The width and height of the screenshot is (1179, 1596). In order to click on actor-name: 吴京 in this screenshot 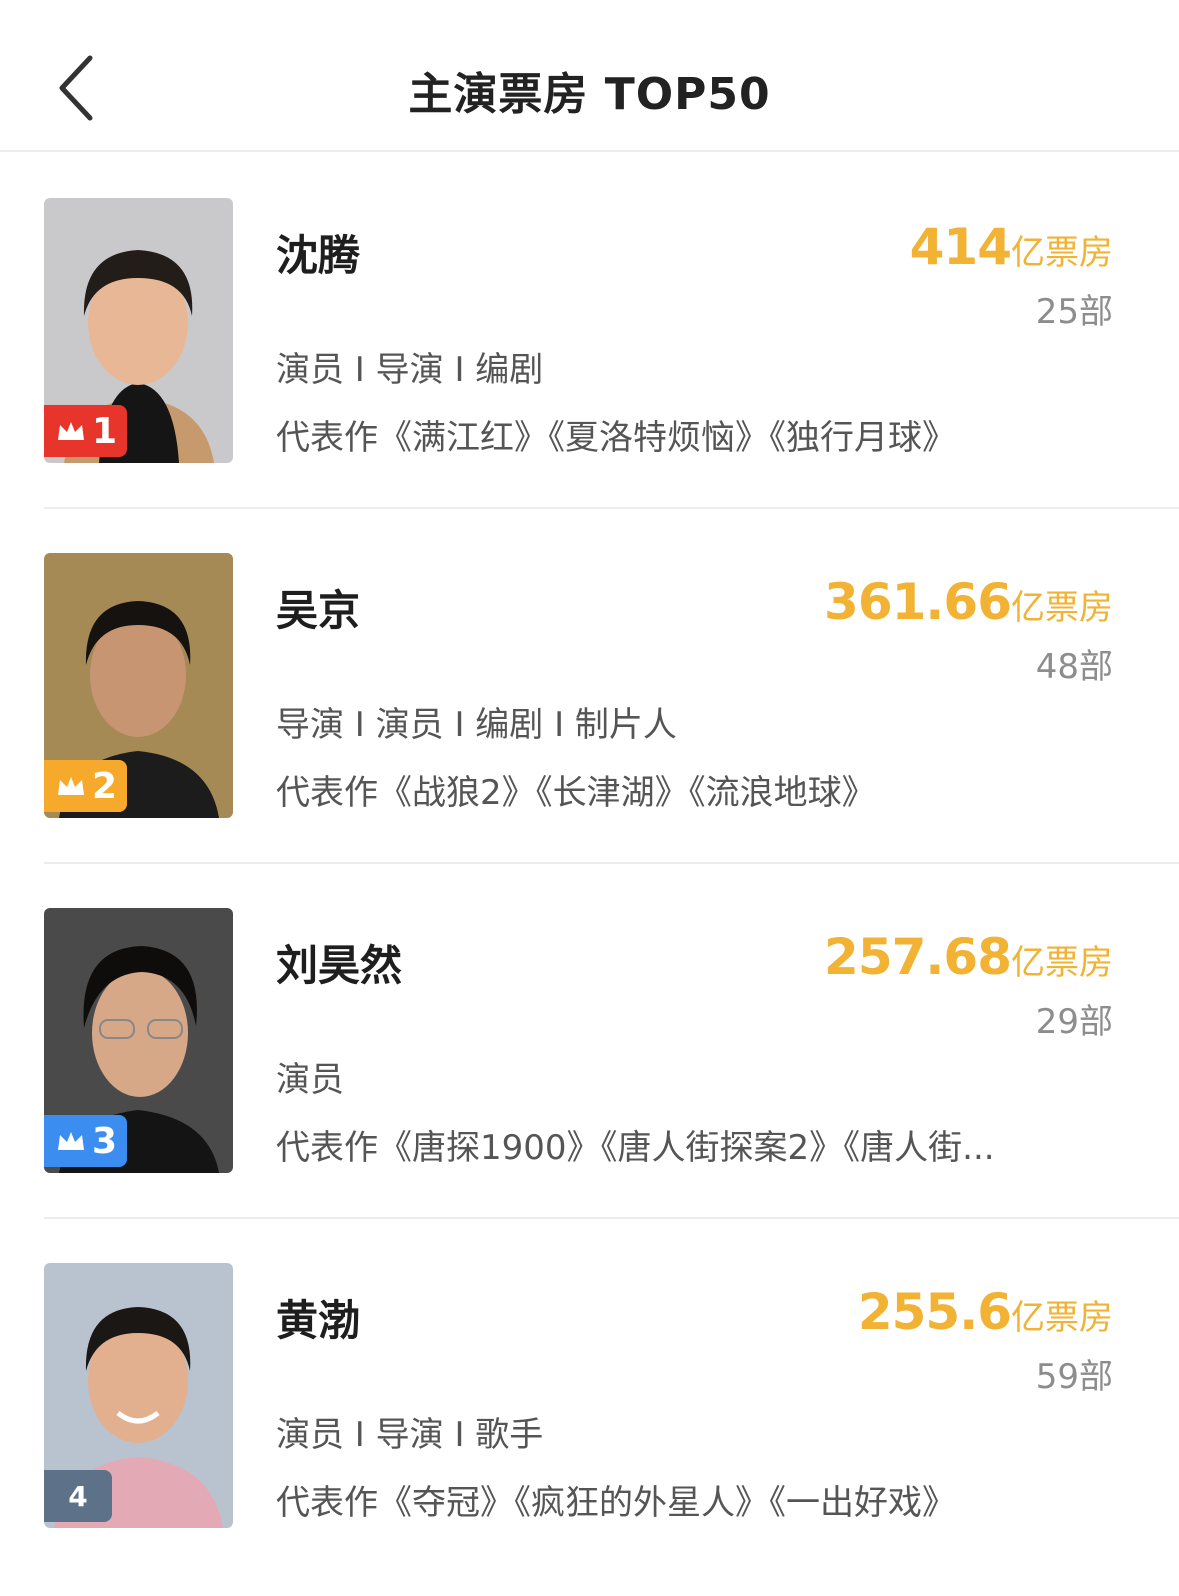, I will do `click(318, 610)`.